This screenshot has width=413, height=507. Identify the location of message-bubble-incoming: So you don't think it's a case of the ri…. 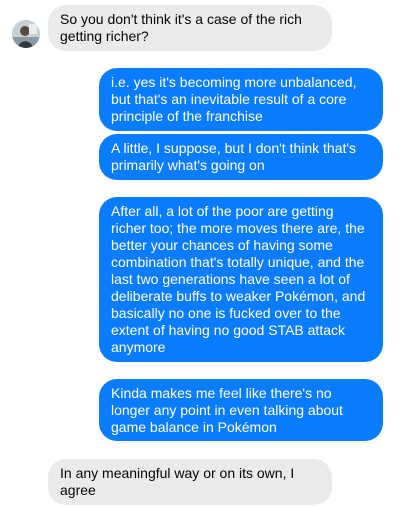
(190, 28).